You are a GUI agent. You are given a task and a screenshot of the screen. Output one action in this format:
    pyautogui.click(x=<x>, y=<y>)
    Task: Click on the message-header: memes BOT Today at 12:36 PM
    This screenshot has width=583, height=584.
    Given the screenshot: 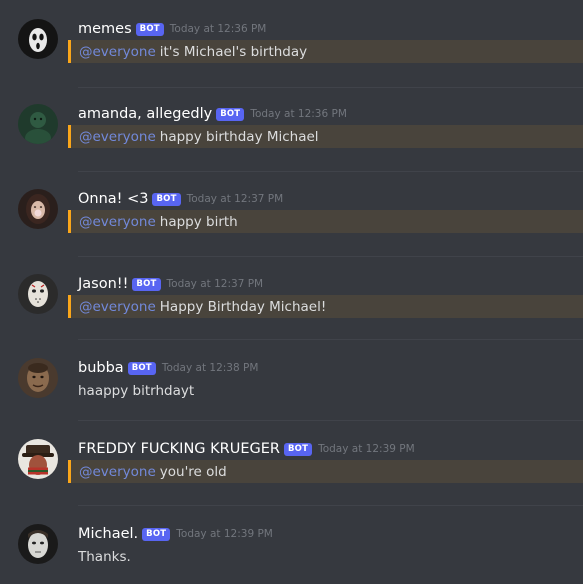 What is the action you would take?
    pyautogui.click(x=172, y=29)
    